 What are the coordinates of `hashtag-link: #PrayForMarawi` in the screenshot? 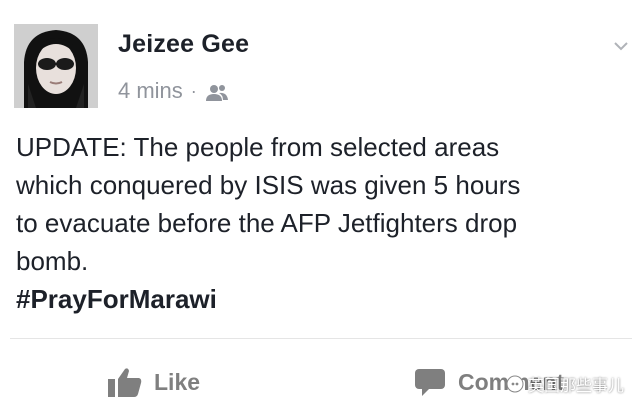 It's located at (316, 299).